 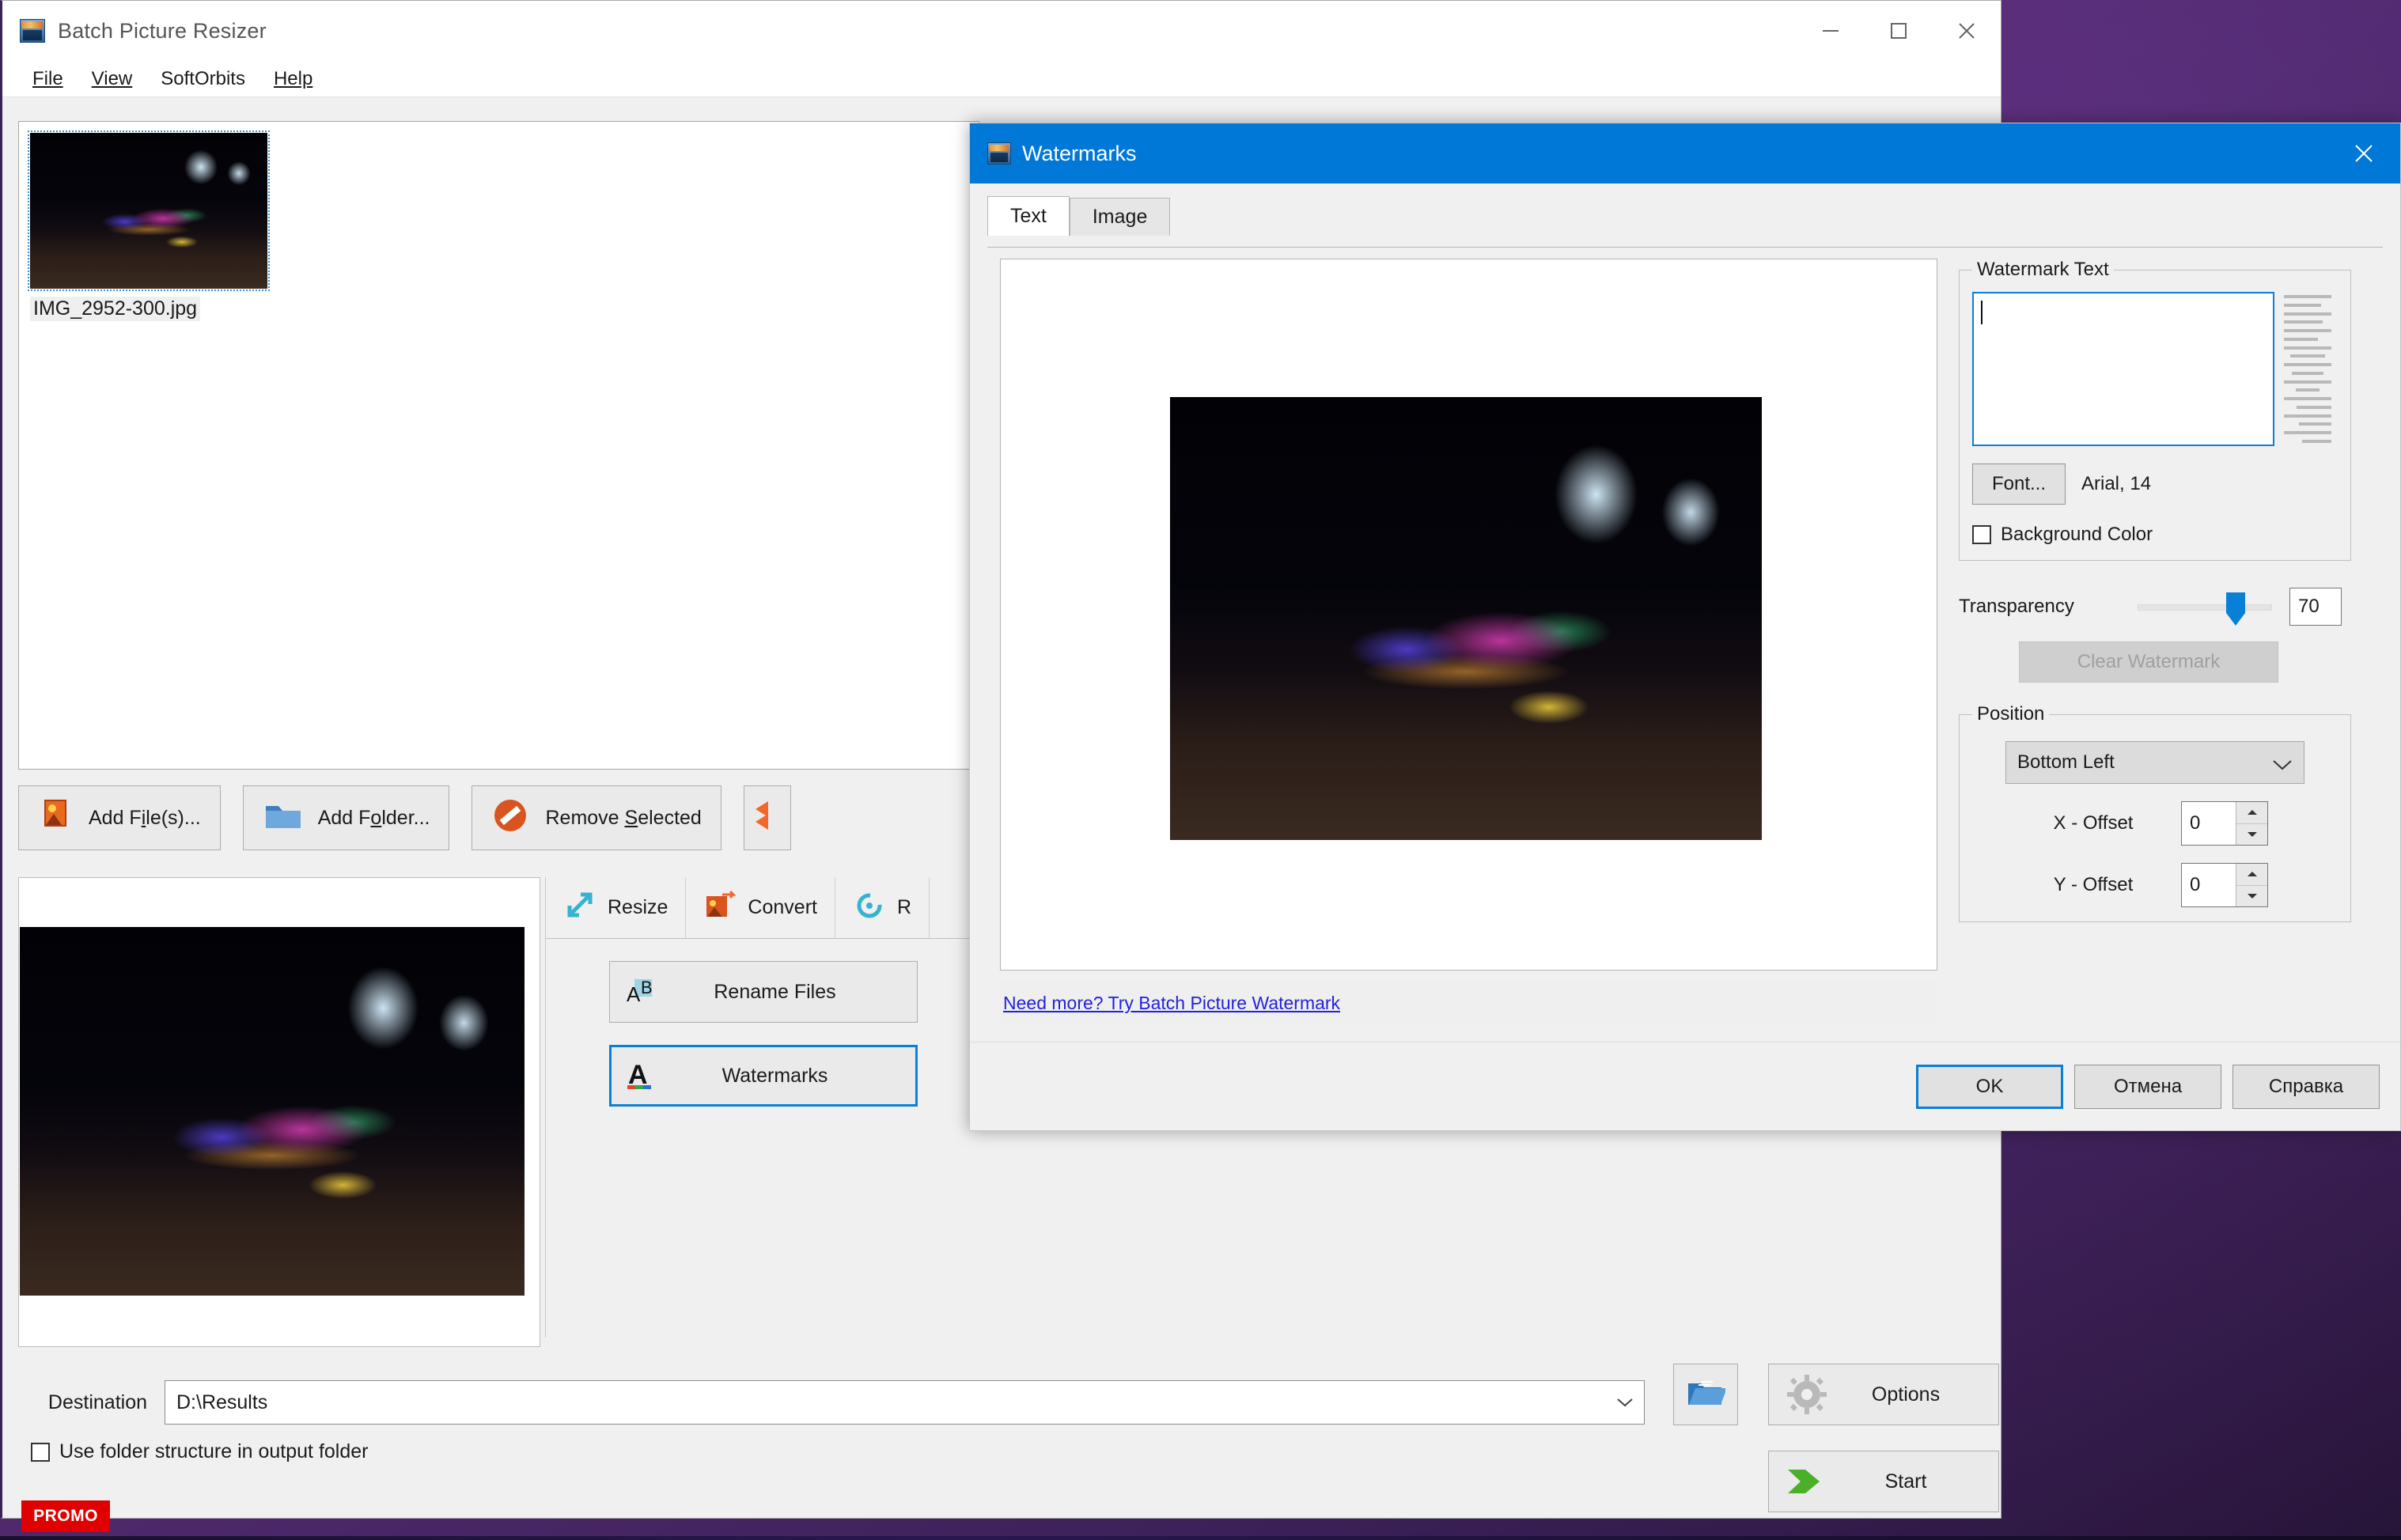 I want to click on tab-image: Image, so click(x=1120, y=217).